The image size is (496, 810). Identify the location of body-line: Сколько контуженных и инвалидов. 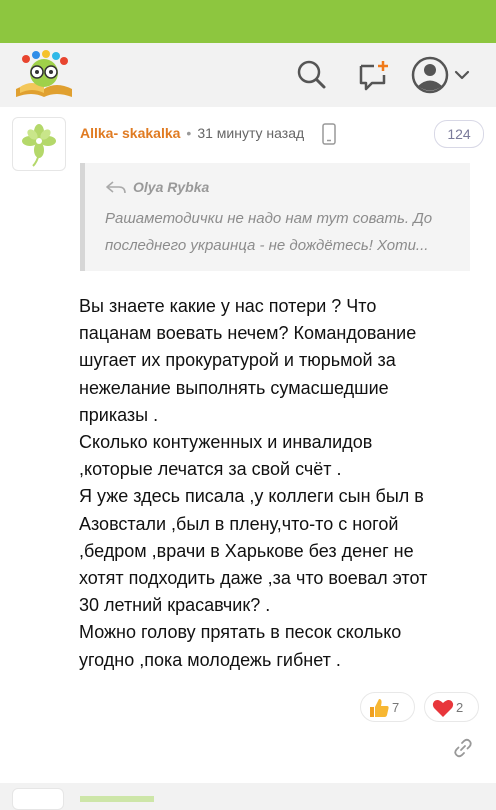
(226, 442).